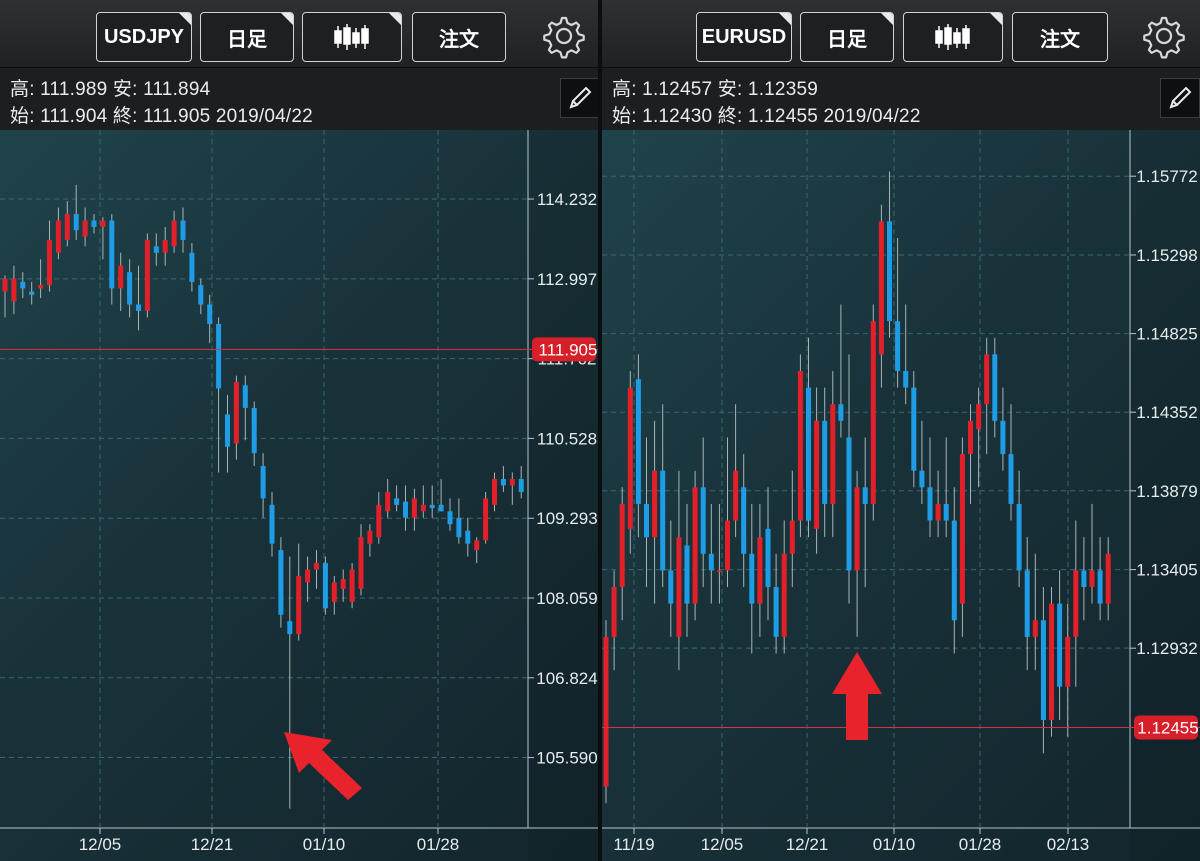 This screenshot has height=861, width=1200. Describe the element at coordinates (807, 844) in the screenshot. I see `x-tick-label: 12/21` at that location.